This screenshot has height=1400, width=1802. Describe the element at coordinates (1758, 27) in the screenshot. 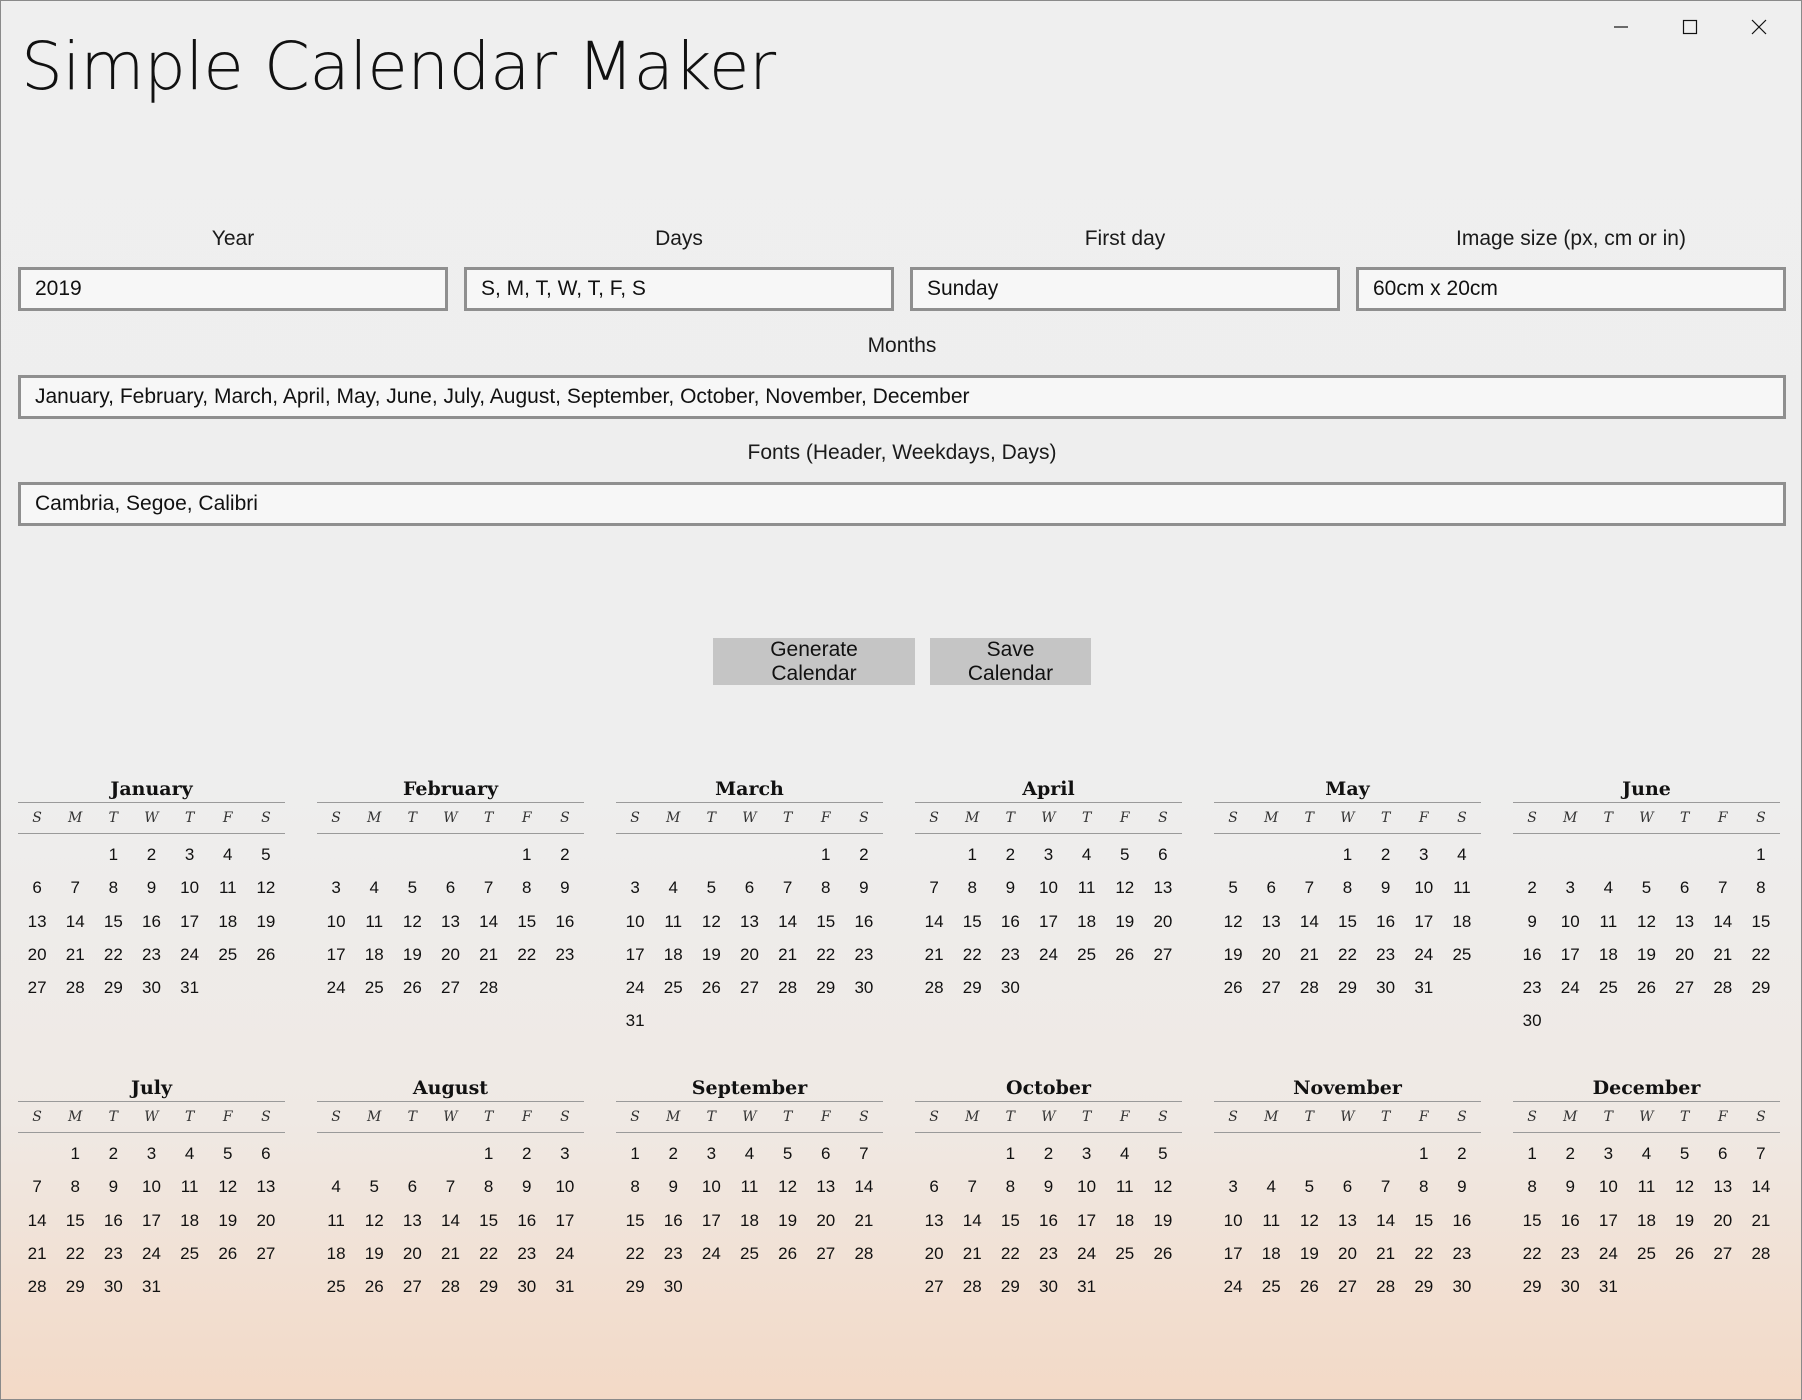

I see `close-button` at that location.